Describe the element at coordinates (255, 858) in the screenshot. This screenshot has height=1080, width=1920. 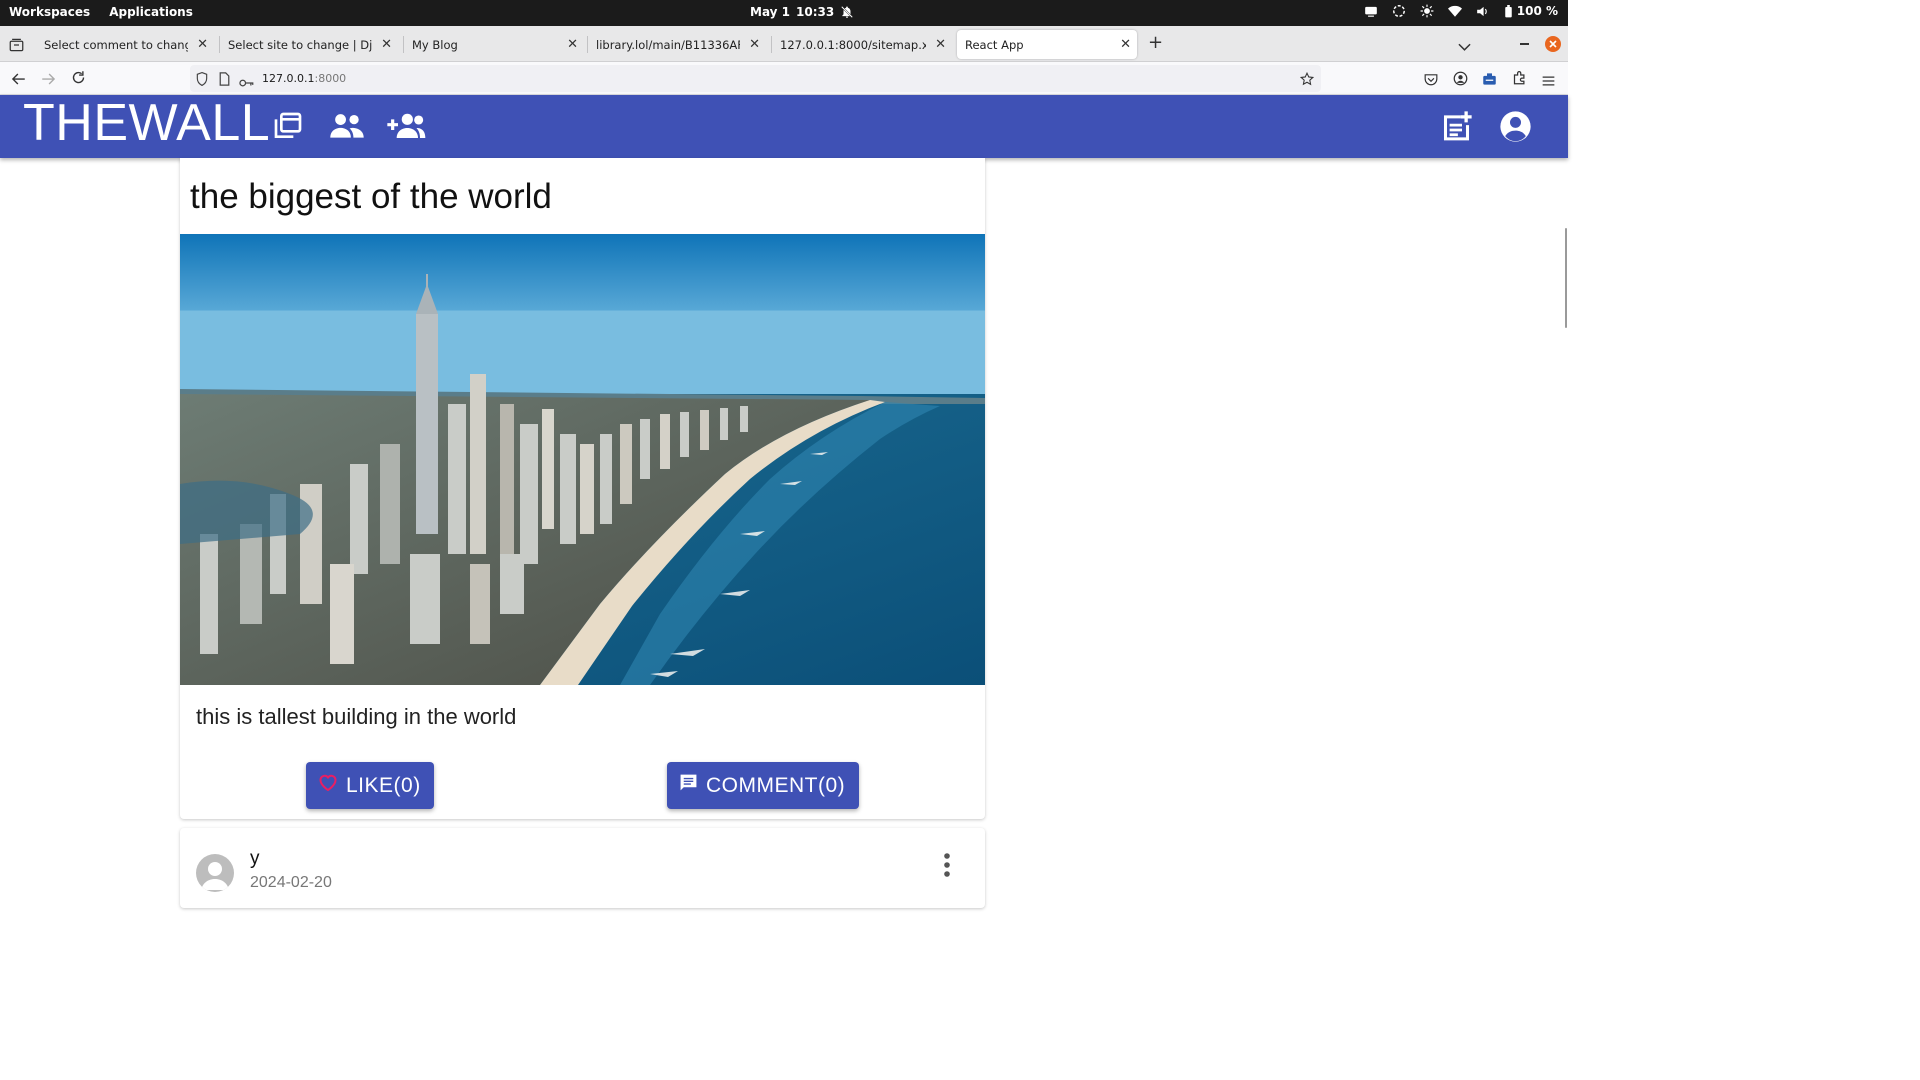
I see `post-author: y` at that location.